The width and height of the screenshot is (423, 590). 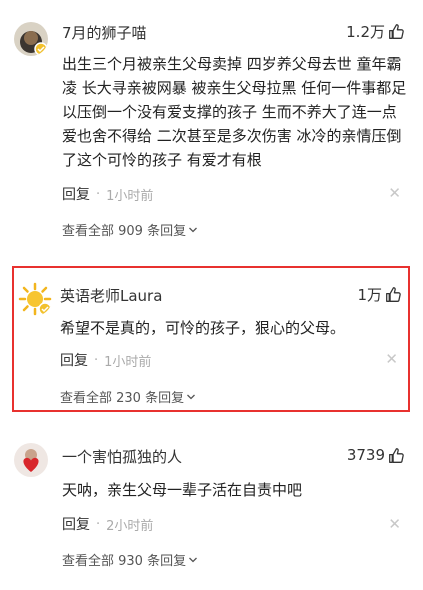 I want to click on timestamp: 2小时前, so click(x=130, y=526).